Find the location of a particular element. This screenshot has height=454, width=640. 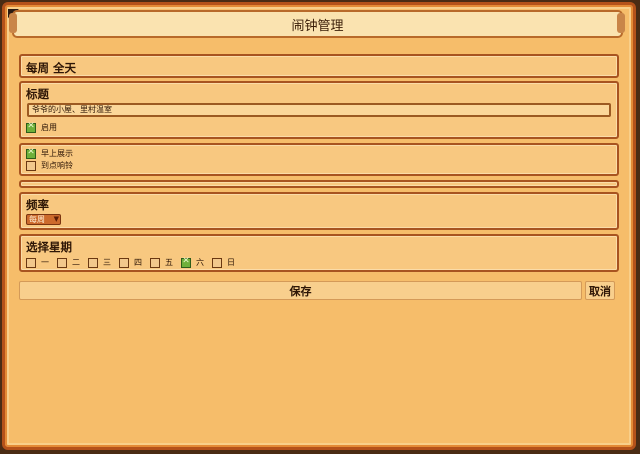

dialog-title: 闹钟管理 is located at coordinates (317, 26).